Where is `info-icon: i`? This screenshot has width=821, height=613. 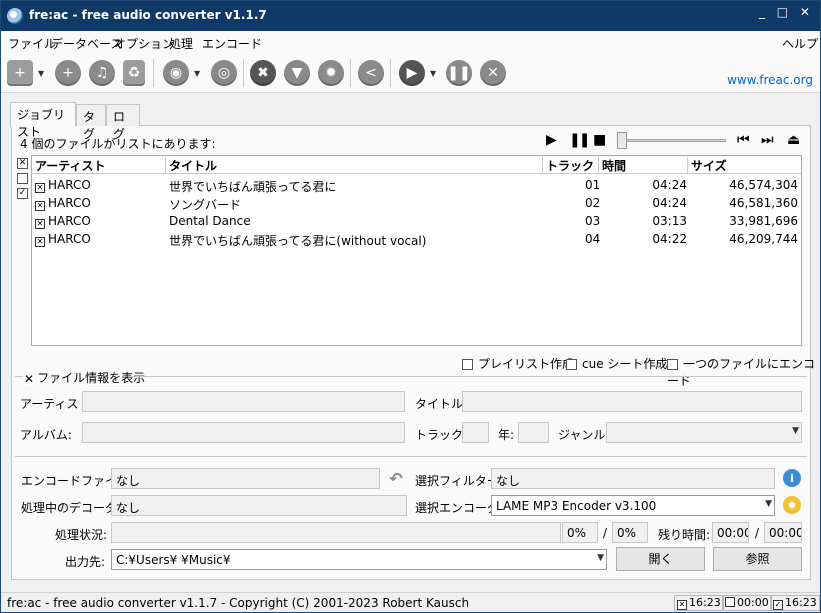 info-icon: i is located at coordinates (792, 478).